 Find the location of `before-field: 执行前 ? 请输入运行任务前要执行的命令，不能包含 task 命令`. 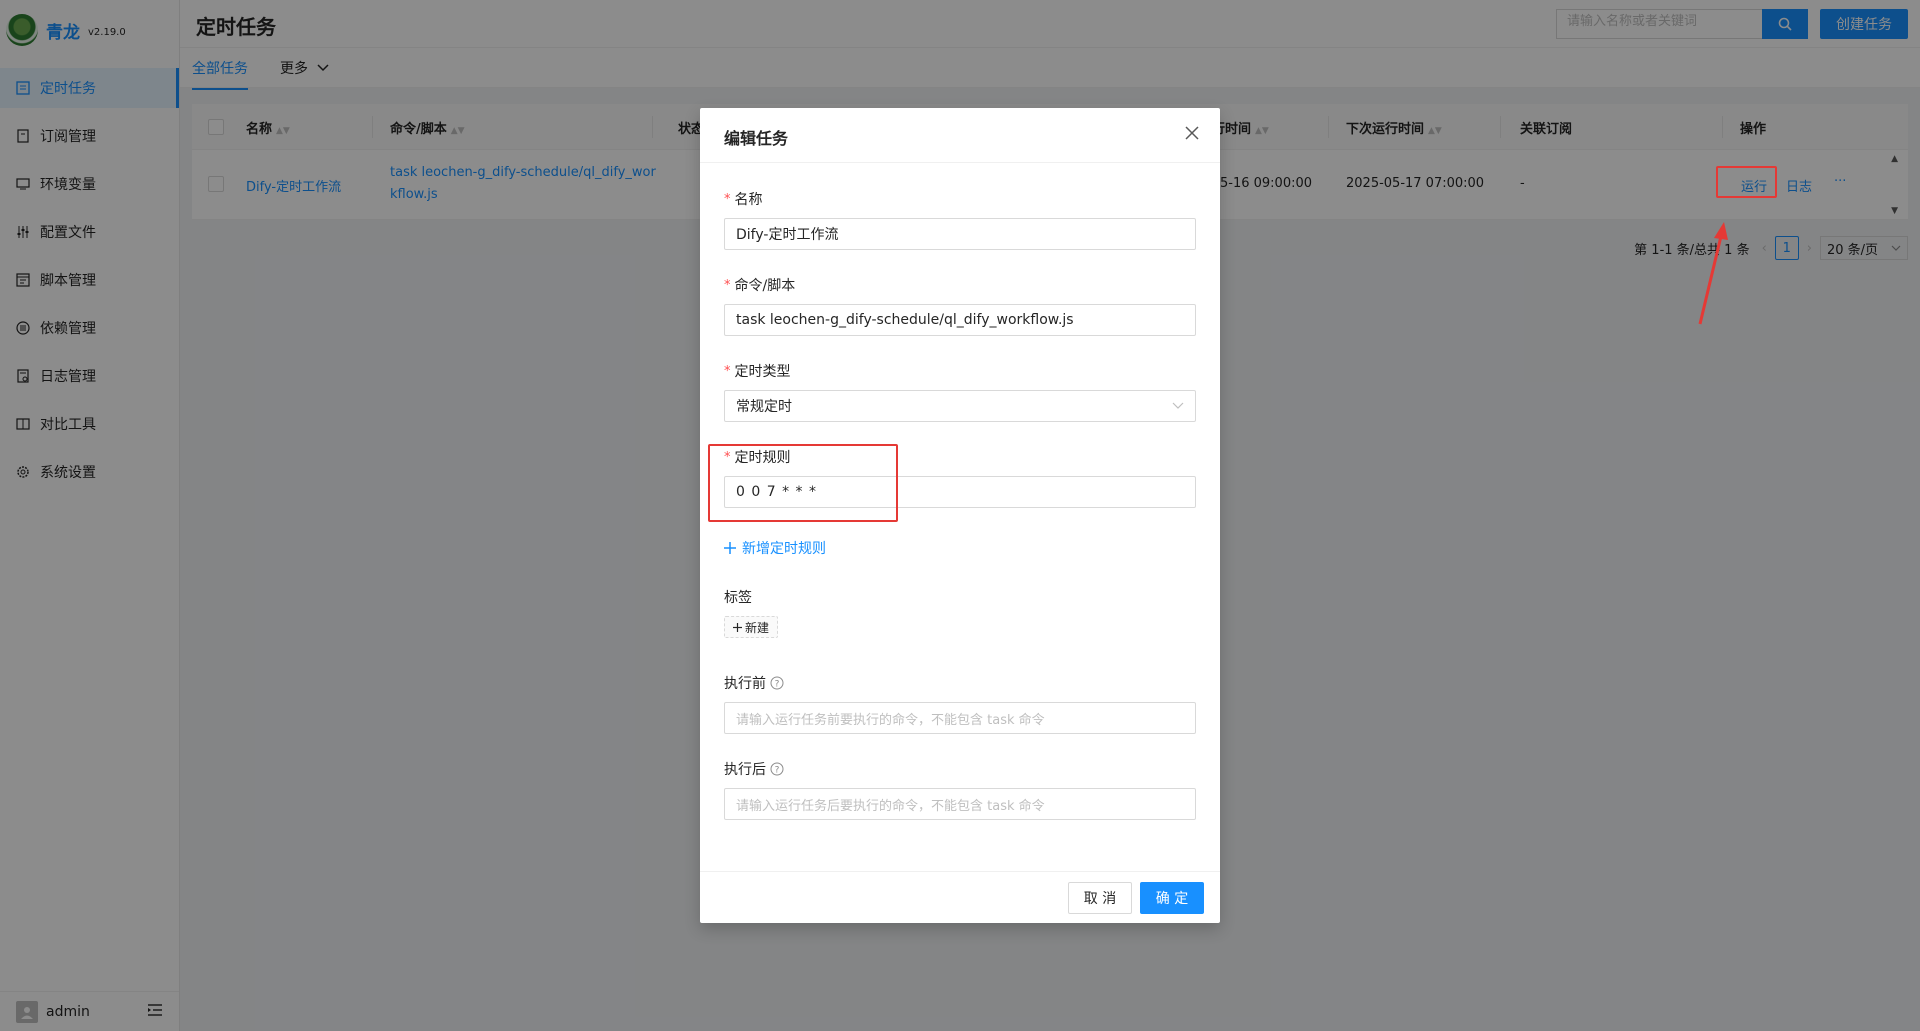

before-field: 执行前 ? 请输入运行任务前要执行的命令，不能包含 task 命令 is located at coordinates (960, 703).